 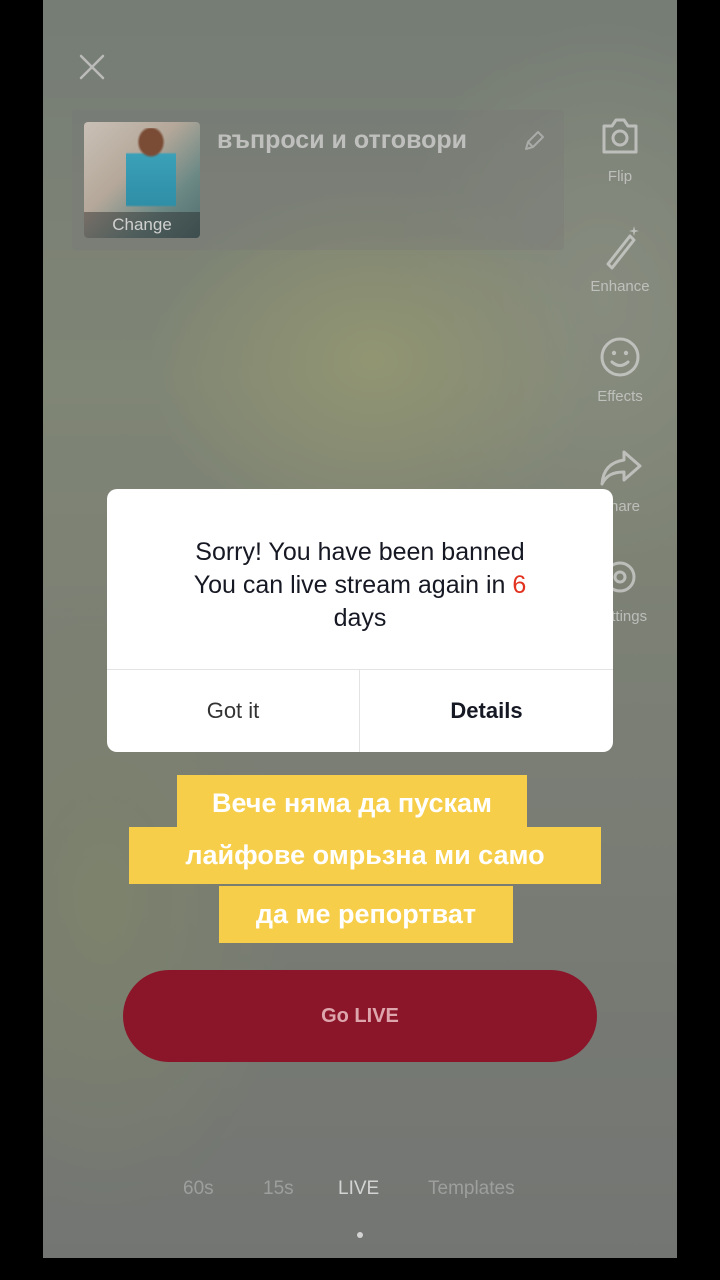 I want to click on enhance-tool: Enhance, so click(x=620, y=258).